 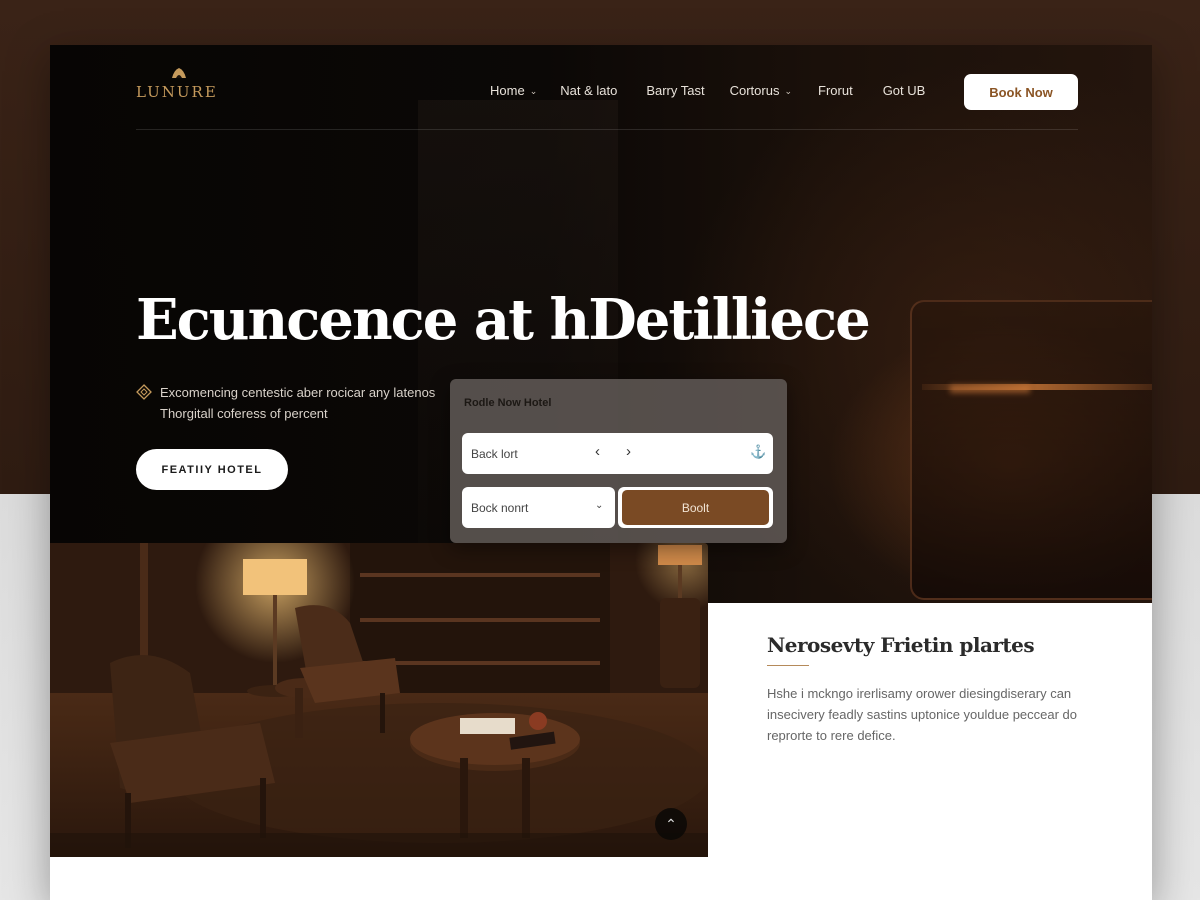 I want to click on nav-item-got-ub: Got UB, so click(x=904, y=91).